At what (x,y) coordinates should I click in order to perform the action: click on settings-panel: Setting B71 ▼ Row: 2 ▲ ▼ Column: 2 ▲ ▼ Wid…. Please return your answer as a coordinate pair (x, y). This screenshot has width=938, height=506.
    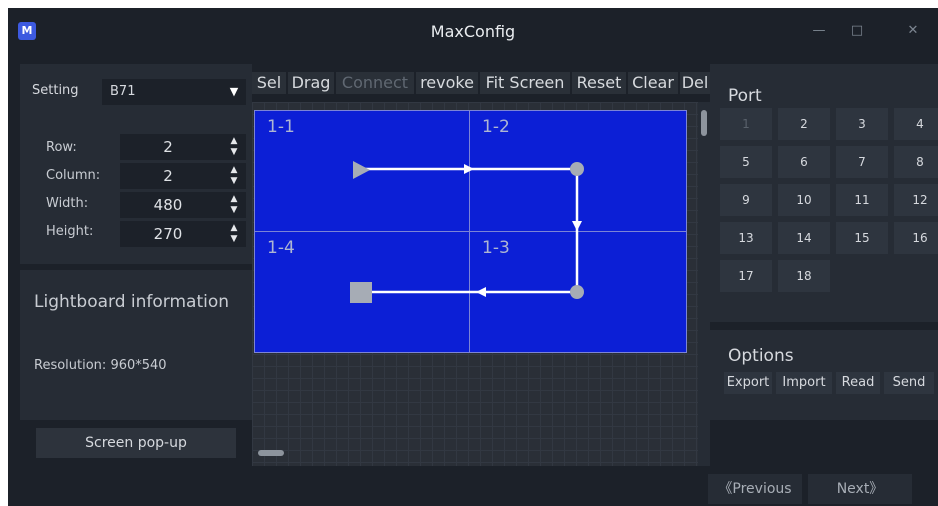
    Looking at the image, I should click on (136, 164).